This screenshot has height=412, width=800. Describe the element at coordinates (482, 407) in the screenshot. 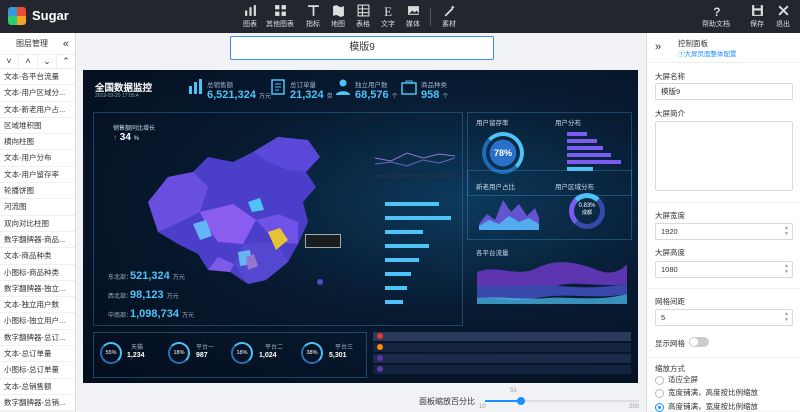

I see `scale-min: 10` at that location.